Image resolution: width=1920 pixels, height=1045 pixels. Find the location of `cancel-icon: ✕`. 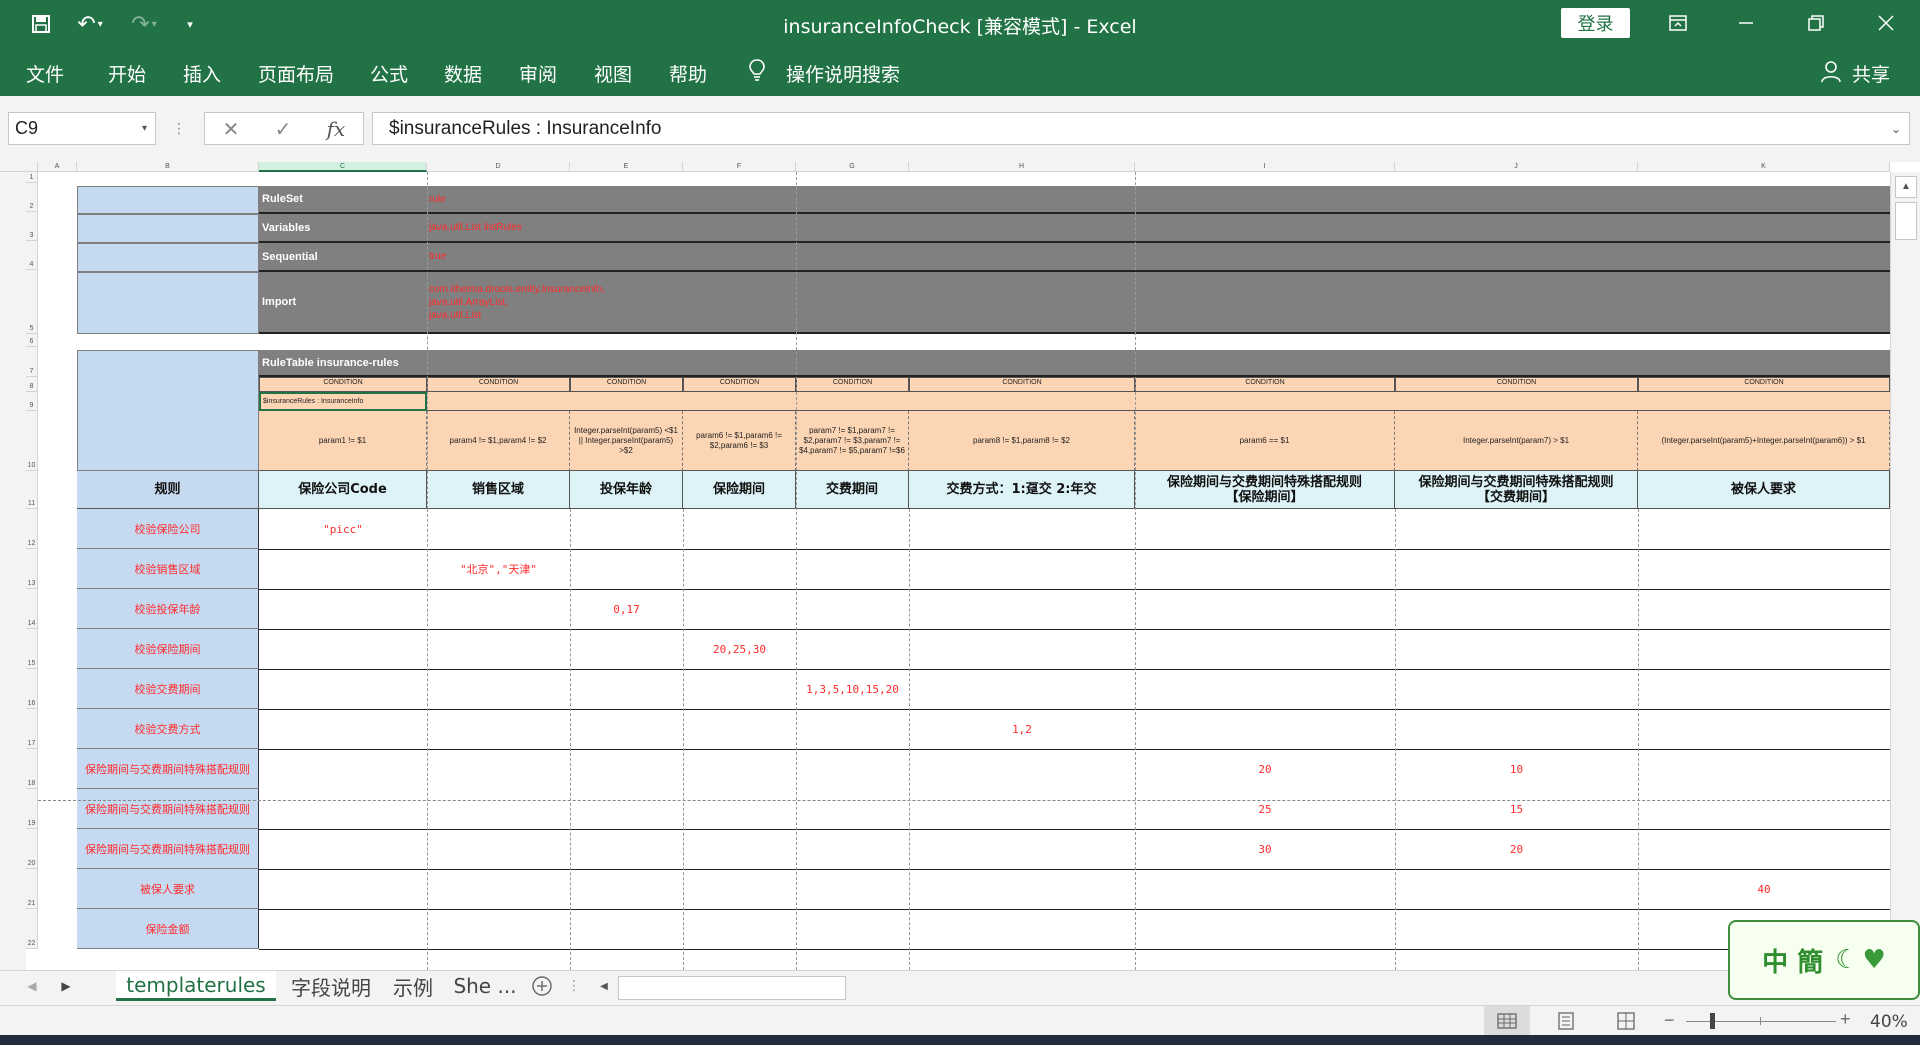

cancel-icon: ✕ is located at coordinates (231, 129).